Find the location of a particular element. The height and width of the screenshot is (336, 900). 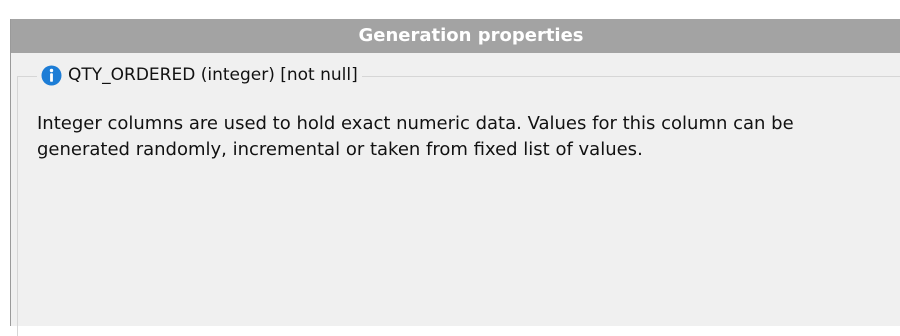

column-label: QTY_ORDERED (integer) [not null] is located at coordinates (213, 75).